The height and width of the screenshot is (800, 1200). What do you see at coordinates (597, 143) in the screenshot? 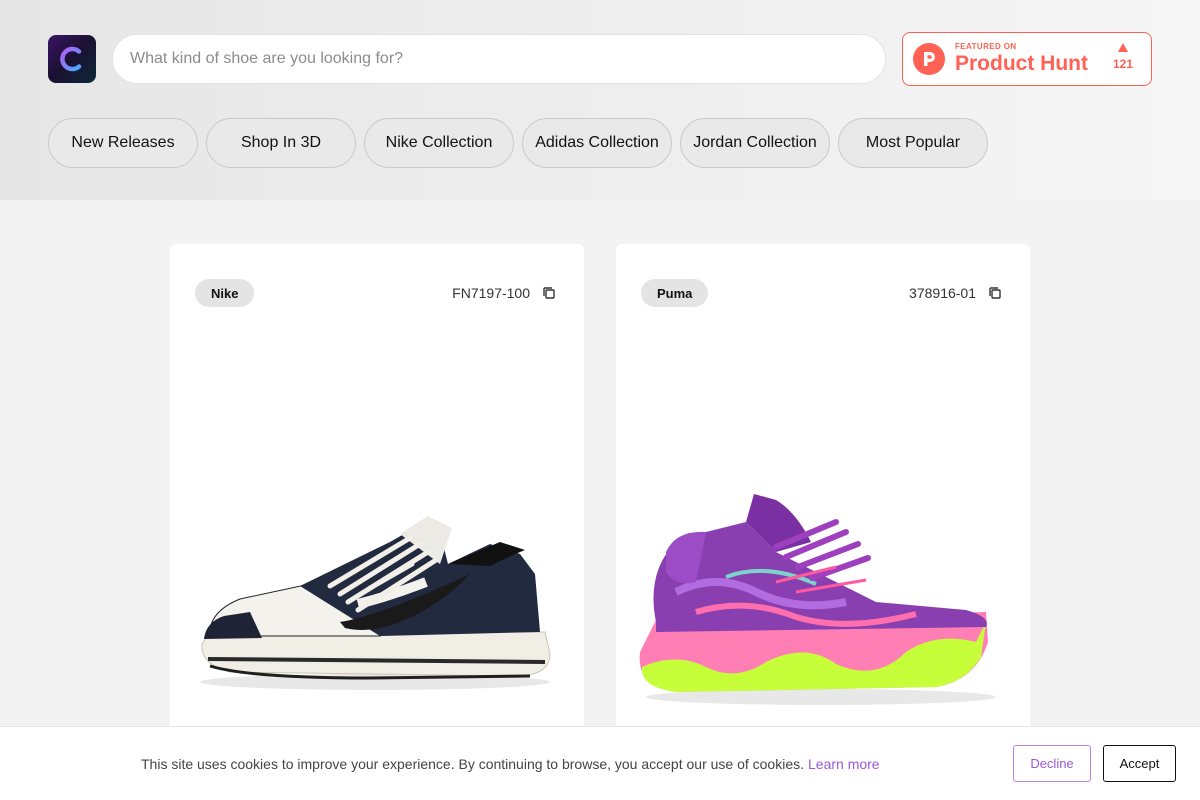
I see `nav-adidas-collection: Adidas Collection` at bounding box center [597, 143].